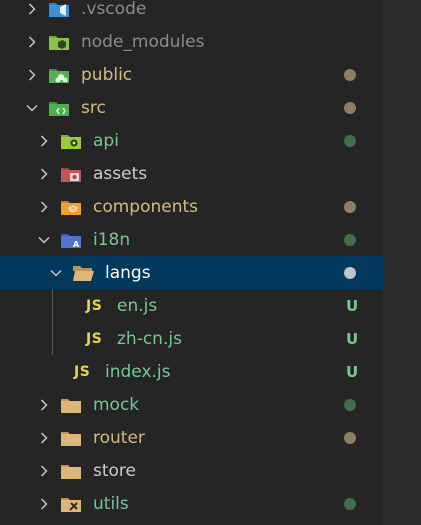  I want to click on item-label: store, so click(114, 470).